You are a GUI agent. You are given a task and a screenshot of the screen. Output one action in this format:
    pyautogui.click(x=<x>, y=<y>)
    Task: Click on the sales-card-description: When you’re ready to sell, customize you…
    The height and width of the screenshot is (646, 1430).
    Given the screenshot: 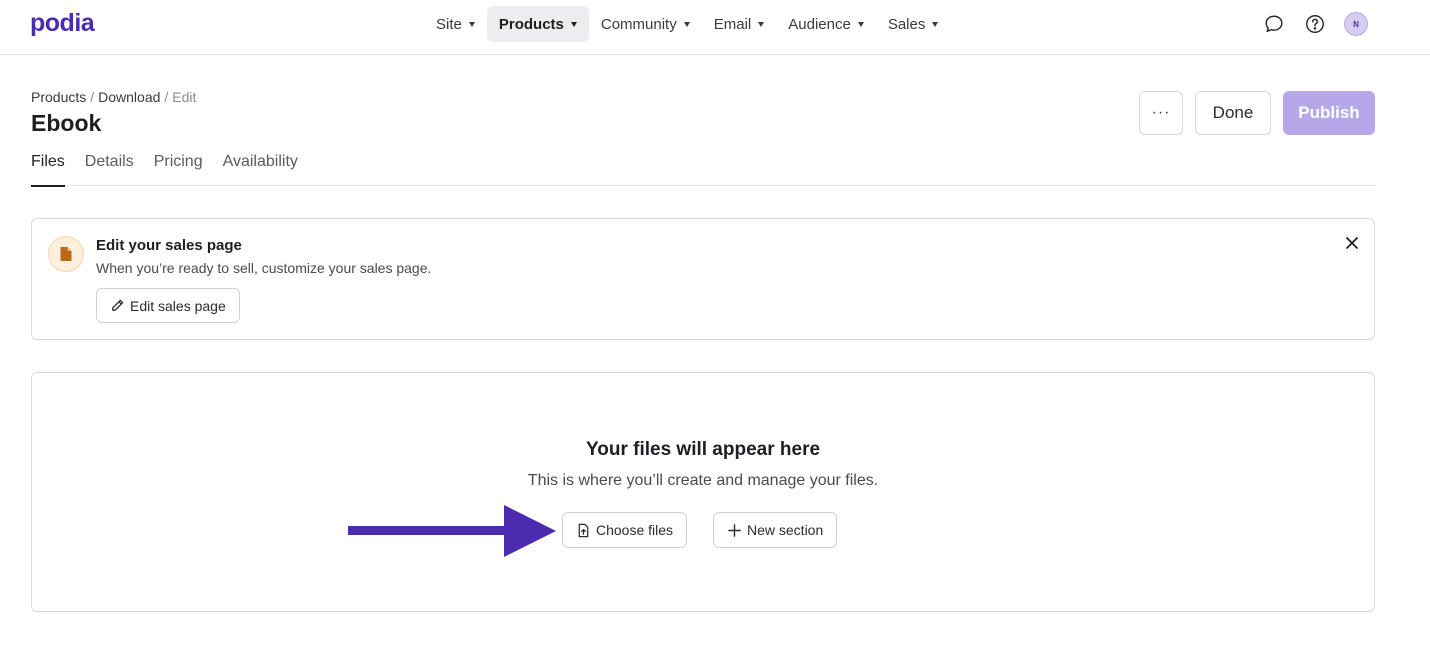 What is the action you would take?
    pyautogui.click(x=264, y=268)
    